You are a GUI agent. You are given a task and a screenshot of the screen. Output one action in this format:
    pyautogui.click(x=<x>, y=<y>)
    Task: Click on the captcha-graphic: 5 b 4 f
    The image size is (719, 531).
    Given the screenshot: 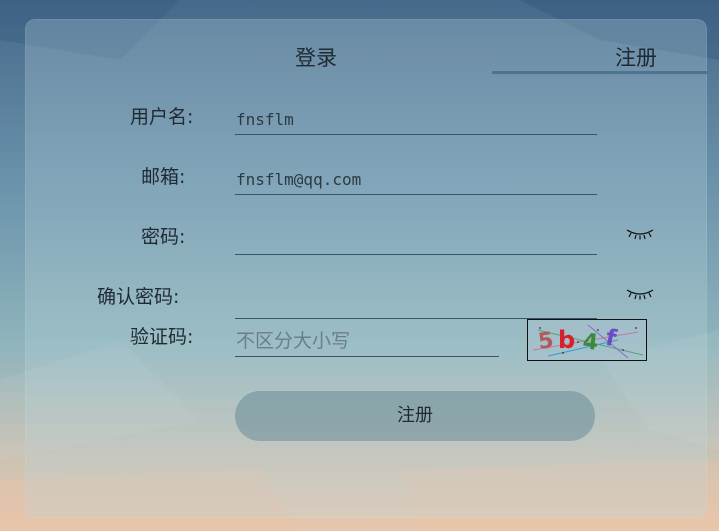 What is the action you would take?
    pyautogui.click(x=588, y=341)
    